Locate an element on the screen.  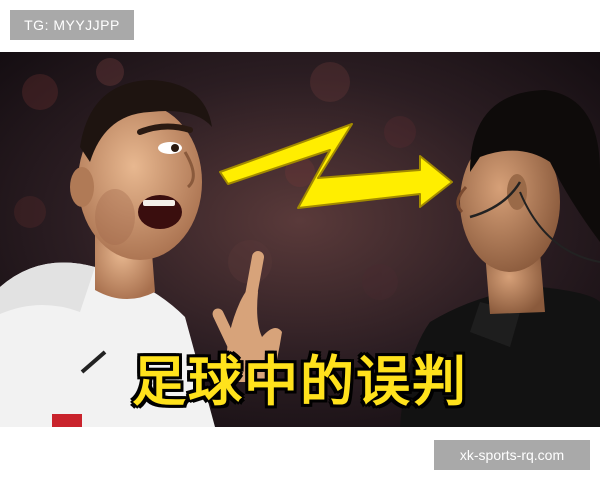
watermark-bottom: xk-sports-rq.com is located at coordinates (512, 455).